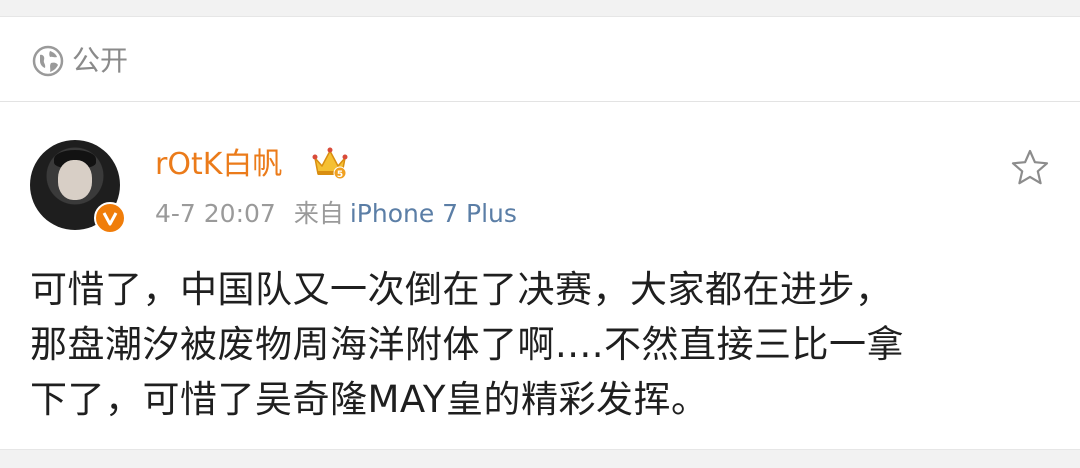 This screenshot has height=468, width=1080. Describe the element at coordinates (330, 163) in the screenshot. I see `crown-icon: 5` at that location.